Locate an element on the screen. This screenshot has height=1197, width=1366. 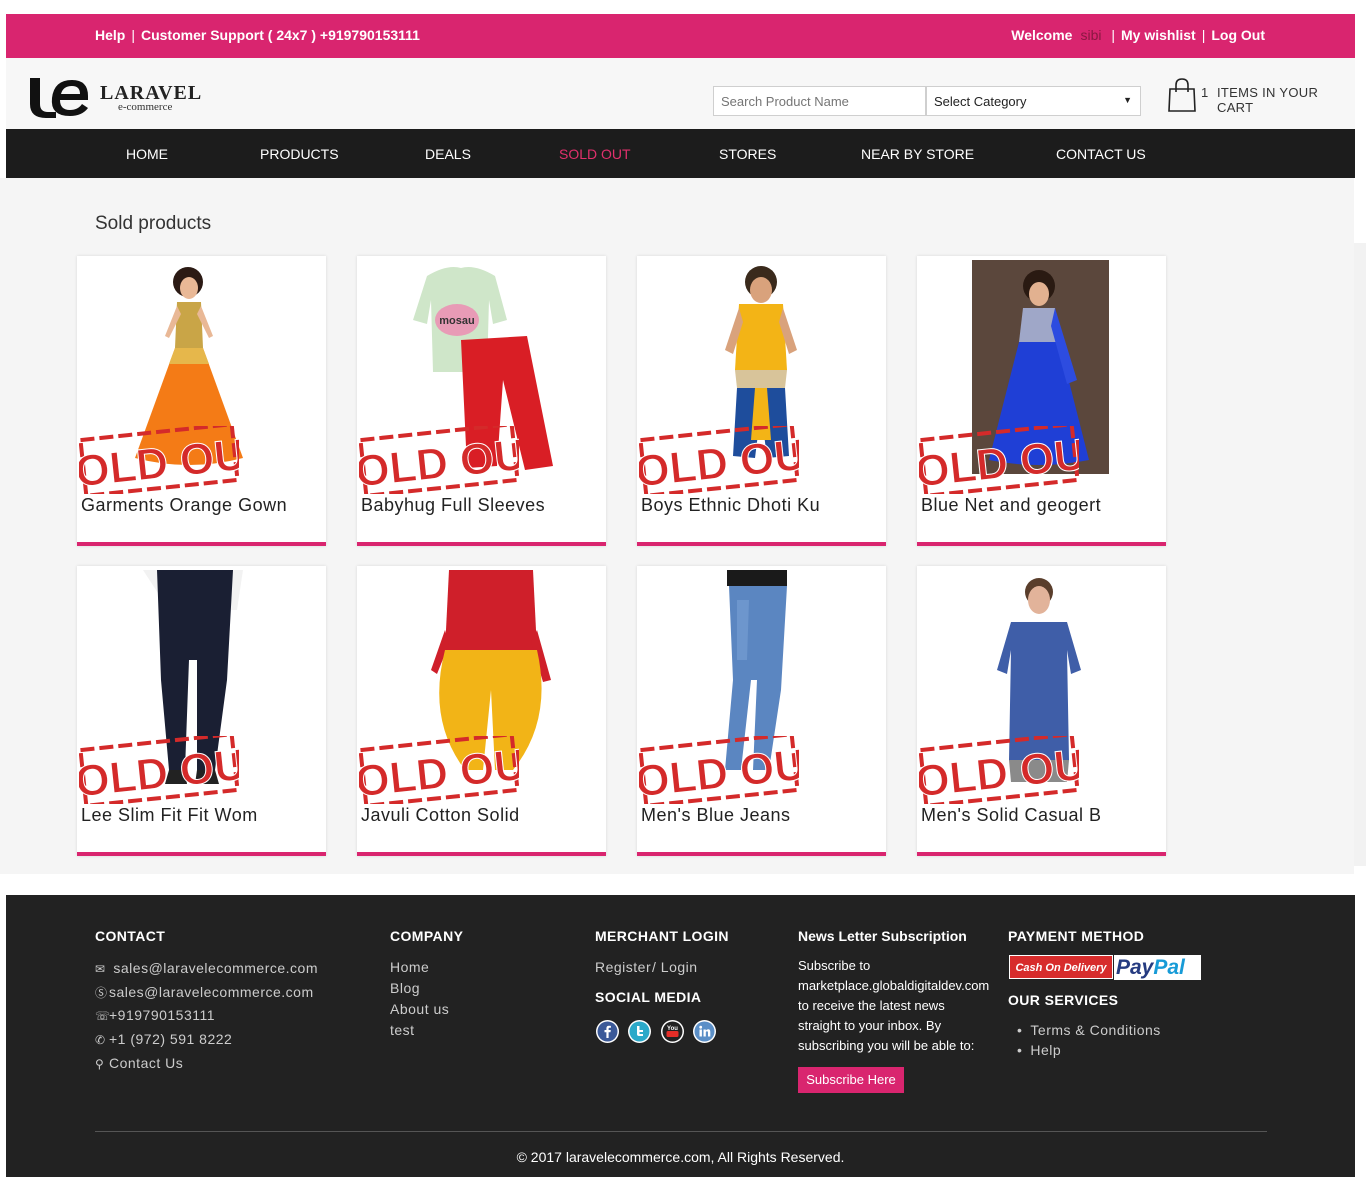
product-card: SOLD OUT Lee Slim Fit Fit Wom is located at coordinates (201, 711).